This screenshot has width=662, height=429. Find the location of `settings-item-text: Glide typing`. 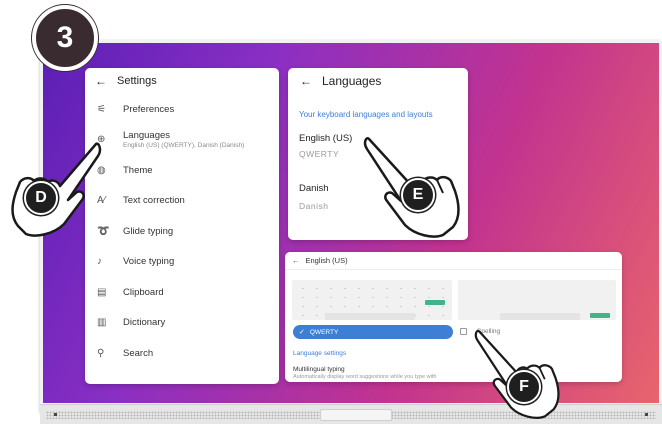

settings-item-text: Glide typing is located at coordinates (148, 231).